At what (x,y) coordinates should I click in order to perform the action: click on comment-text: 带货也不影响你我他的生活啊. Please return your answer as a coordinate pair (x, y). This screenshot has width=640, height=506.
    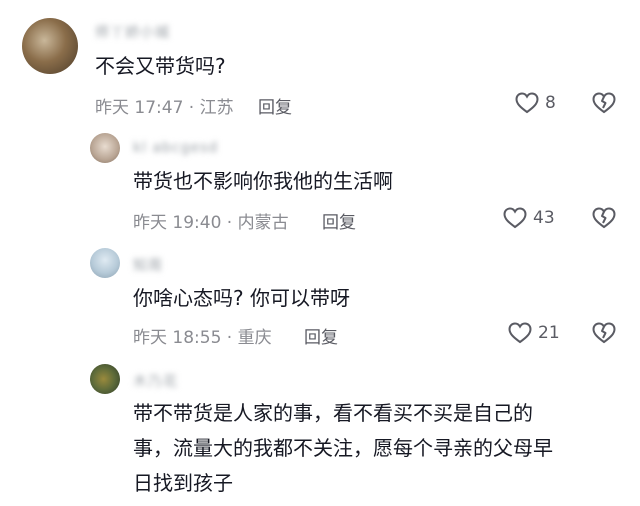
    Looking at the image, I should click on (263, 181).